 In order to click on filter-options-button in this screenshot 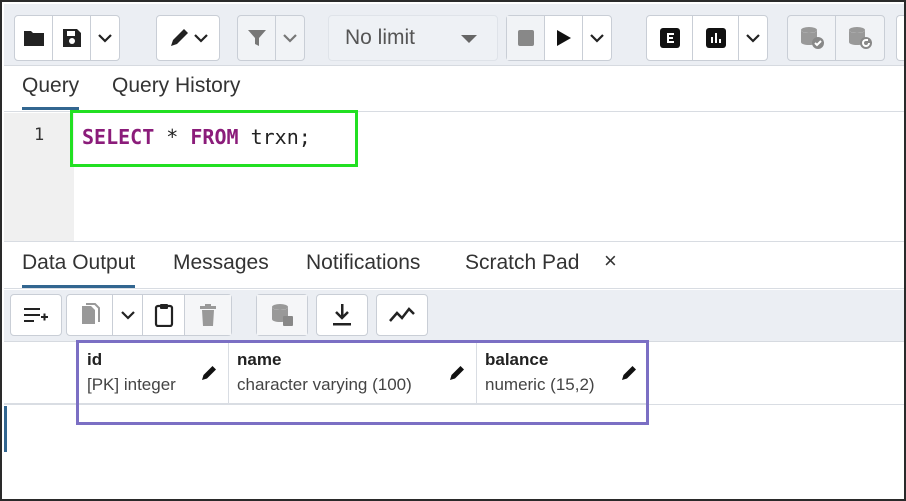, I will do `click(290, 38)`.